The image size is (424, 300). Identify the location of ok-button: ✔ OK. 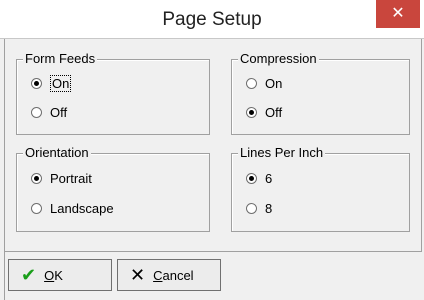
(60, 275).